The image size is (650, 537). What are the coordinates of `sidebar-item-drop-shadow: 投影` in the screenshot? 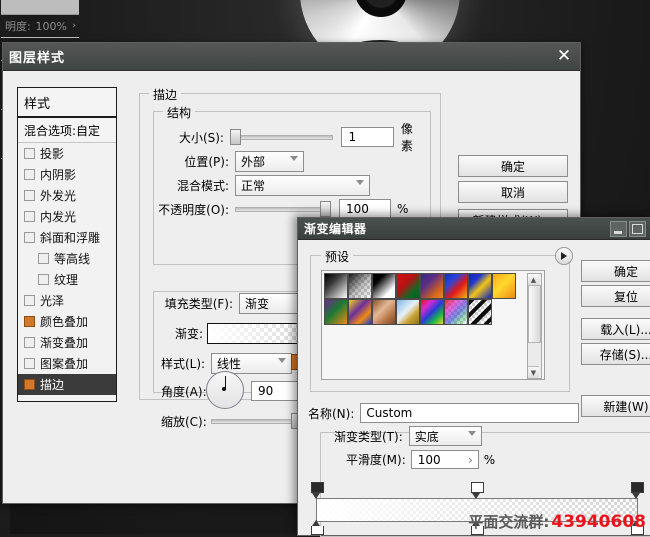 It's located at (67, 153).